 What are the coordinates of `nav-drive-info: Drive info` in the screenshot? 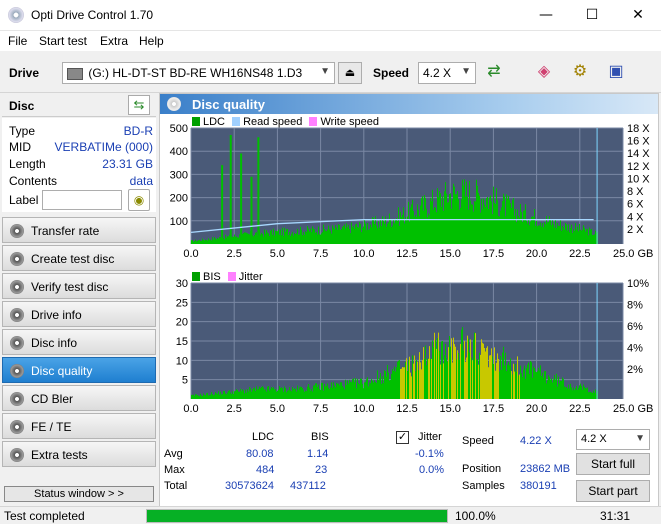 It's located at (79, 314).